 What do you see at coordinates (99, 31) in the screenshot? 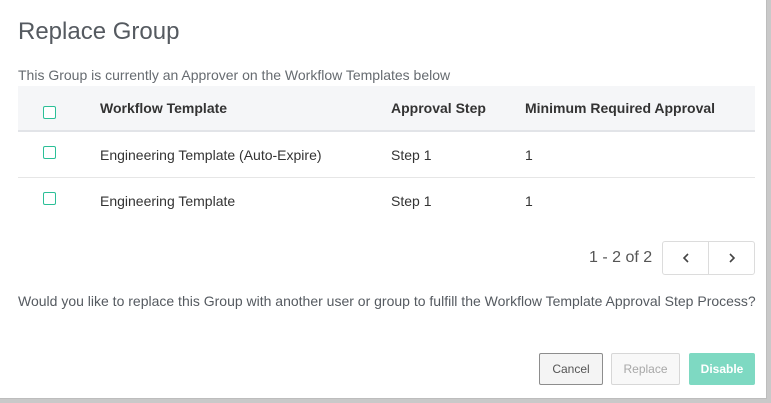
I see `dialog-title: Replace Group` at bounding box center [99, 31].